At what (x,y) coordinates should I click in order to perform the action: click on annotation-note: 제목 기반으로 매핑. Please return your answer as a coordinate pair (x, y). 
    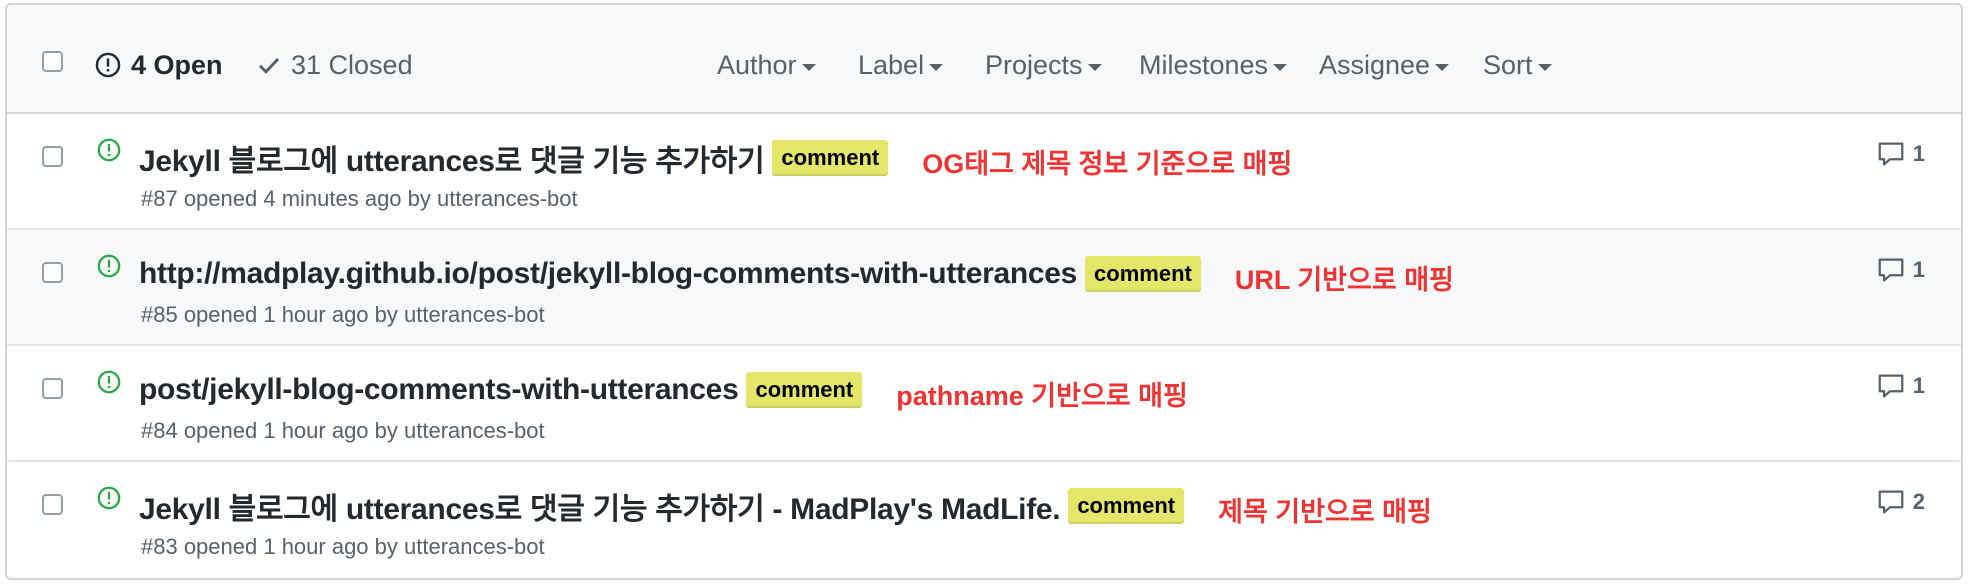
    Looking at the image, I should click on (1325, 512).